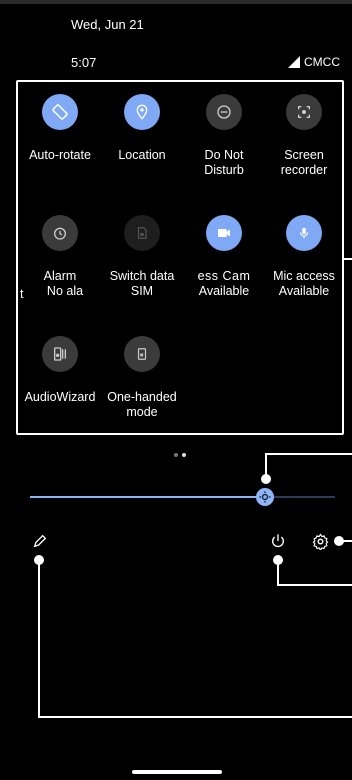  I want to click on settings-gear-icon, so click(320, 541).